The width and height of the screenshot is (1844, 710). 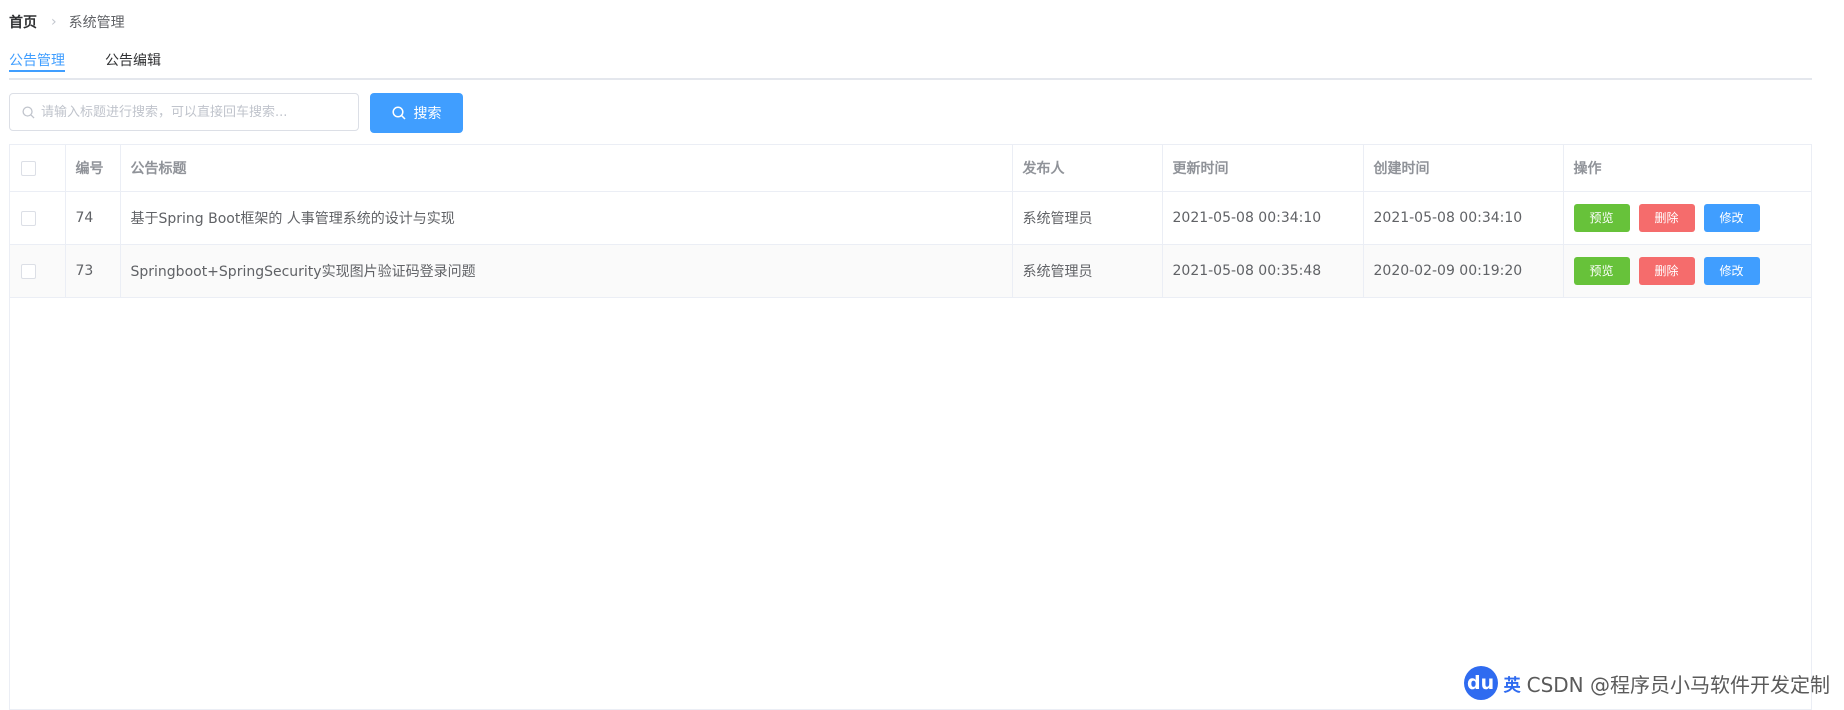 What do you see at coordinates (1687, 168) in the screenshot?
I see `column-header-actions: 操作` at bounding box center [1687, 168].